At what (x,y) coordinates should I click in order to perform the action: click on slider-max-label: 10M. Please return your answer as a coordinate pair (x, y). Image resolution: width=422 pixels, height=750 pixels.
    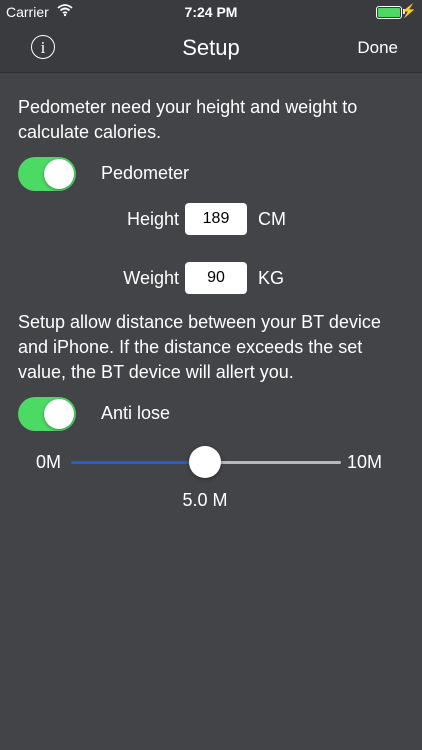
    Looking at the image, I should click on (365, 462).